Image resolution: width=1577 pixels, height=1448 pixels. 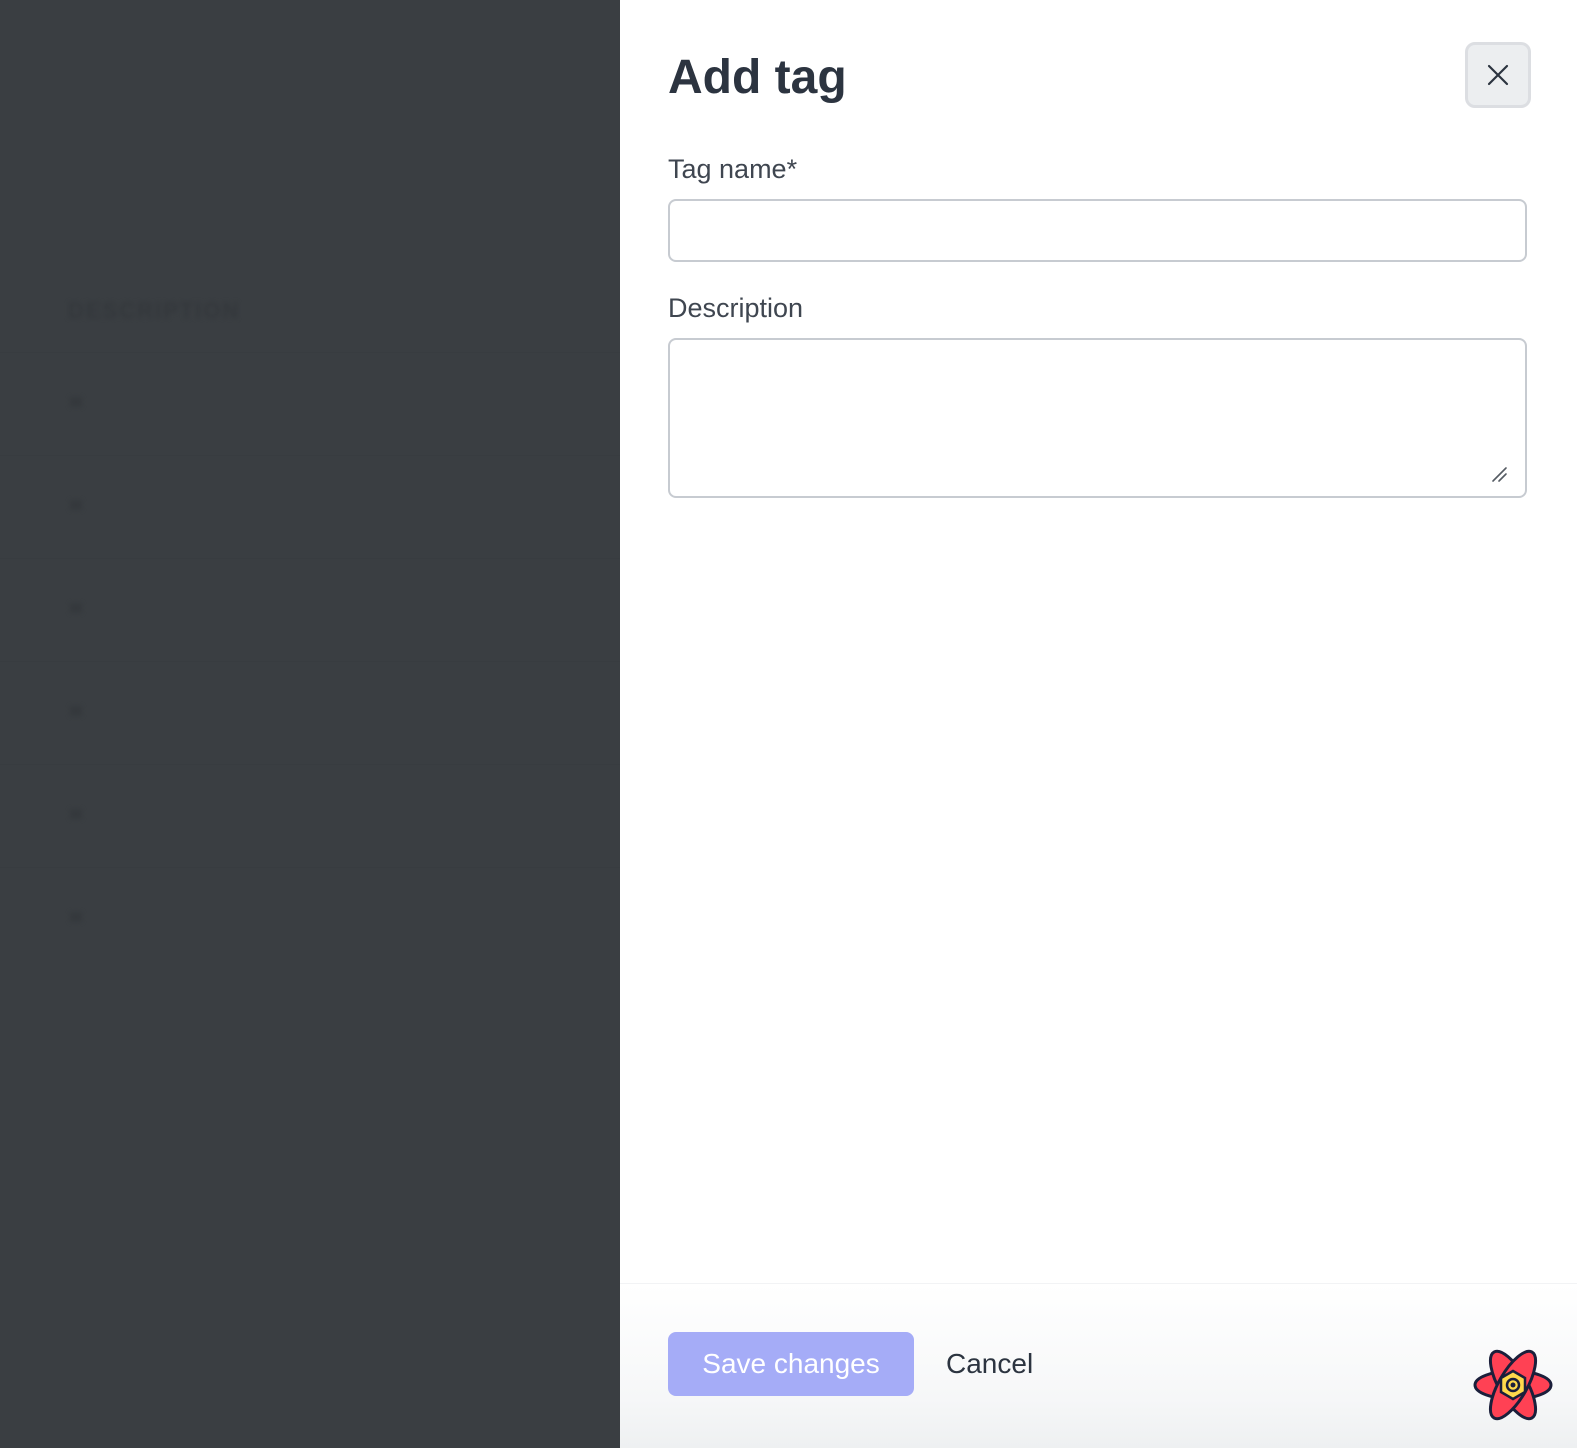 What do you see at coordinates (1513, 1385) in the screenshot?
I see `react-query-devtools-icon` at bounding box center [1513, 1385].